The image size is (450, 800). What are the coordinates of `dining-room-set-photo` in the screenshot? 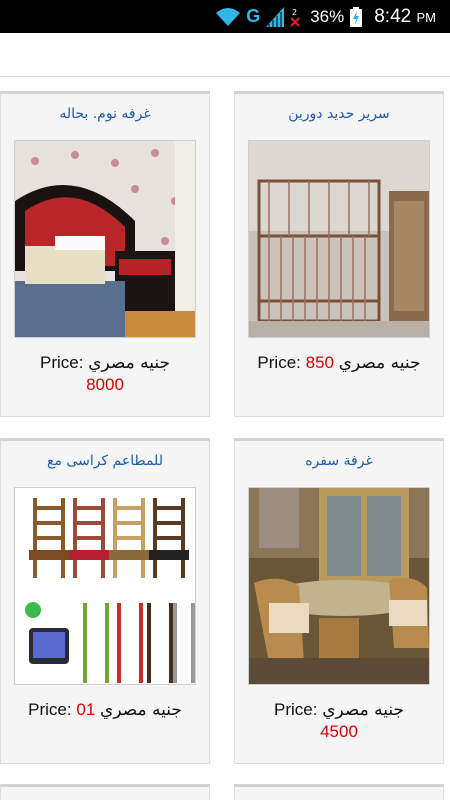 It's located at (339, 586).